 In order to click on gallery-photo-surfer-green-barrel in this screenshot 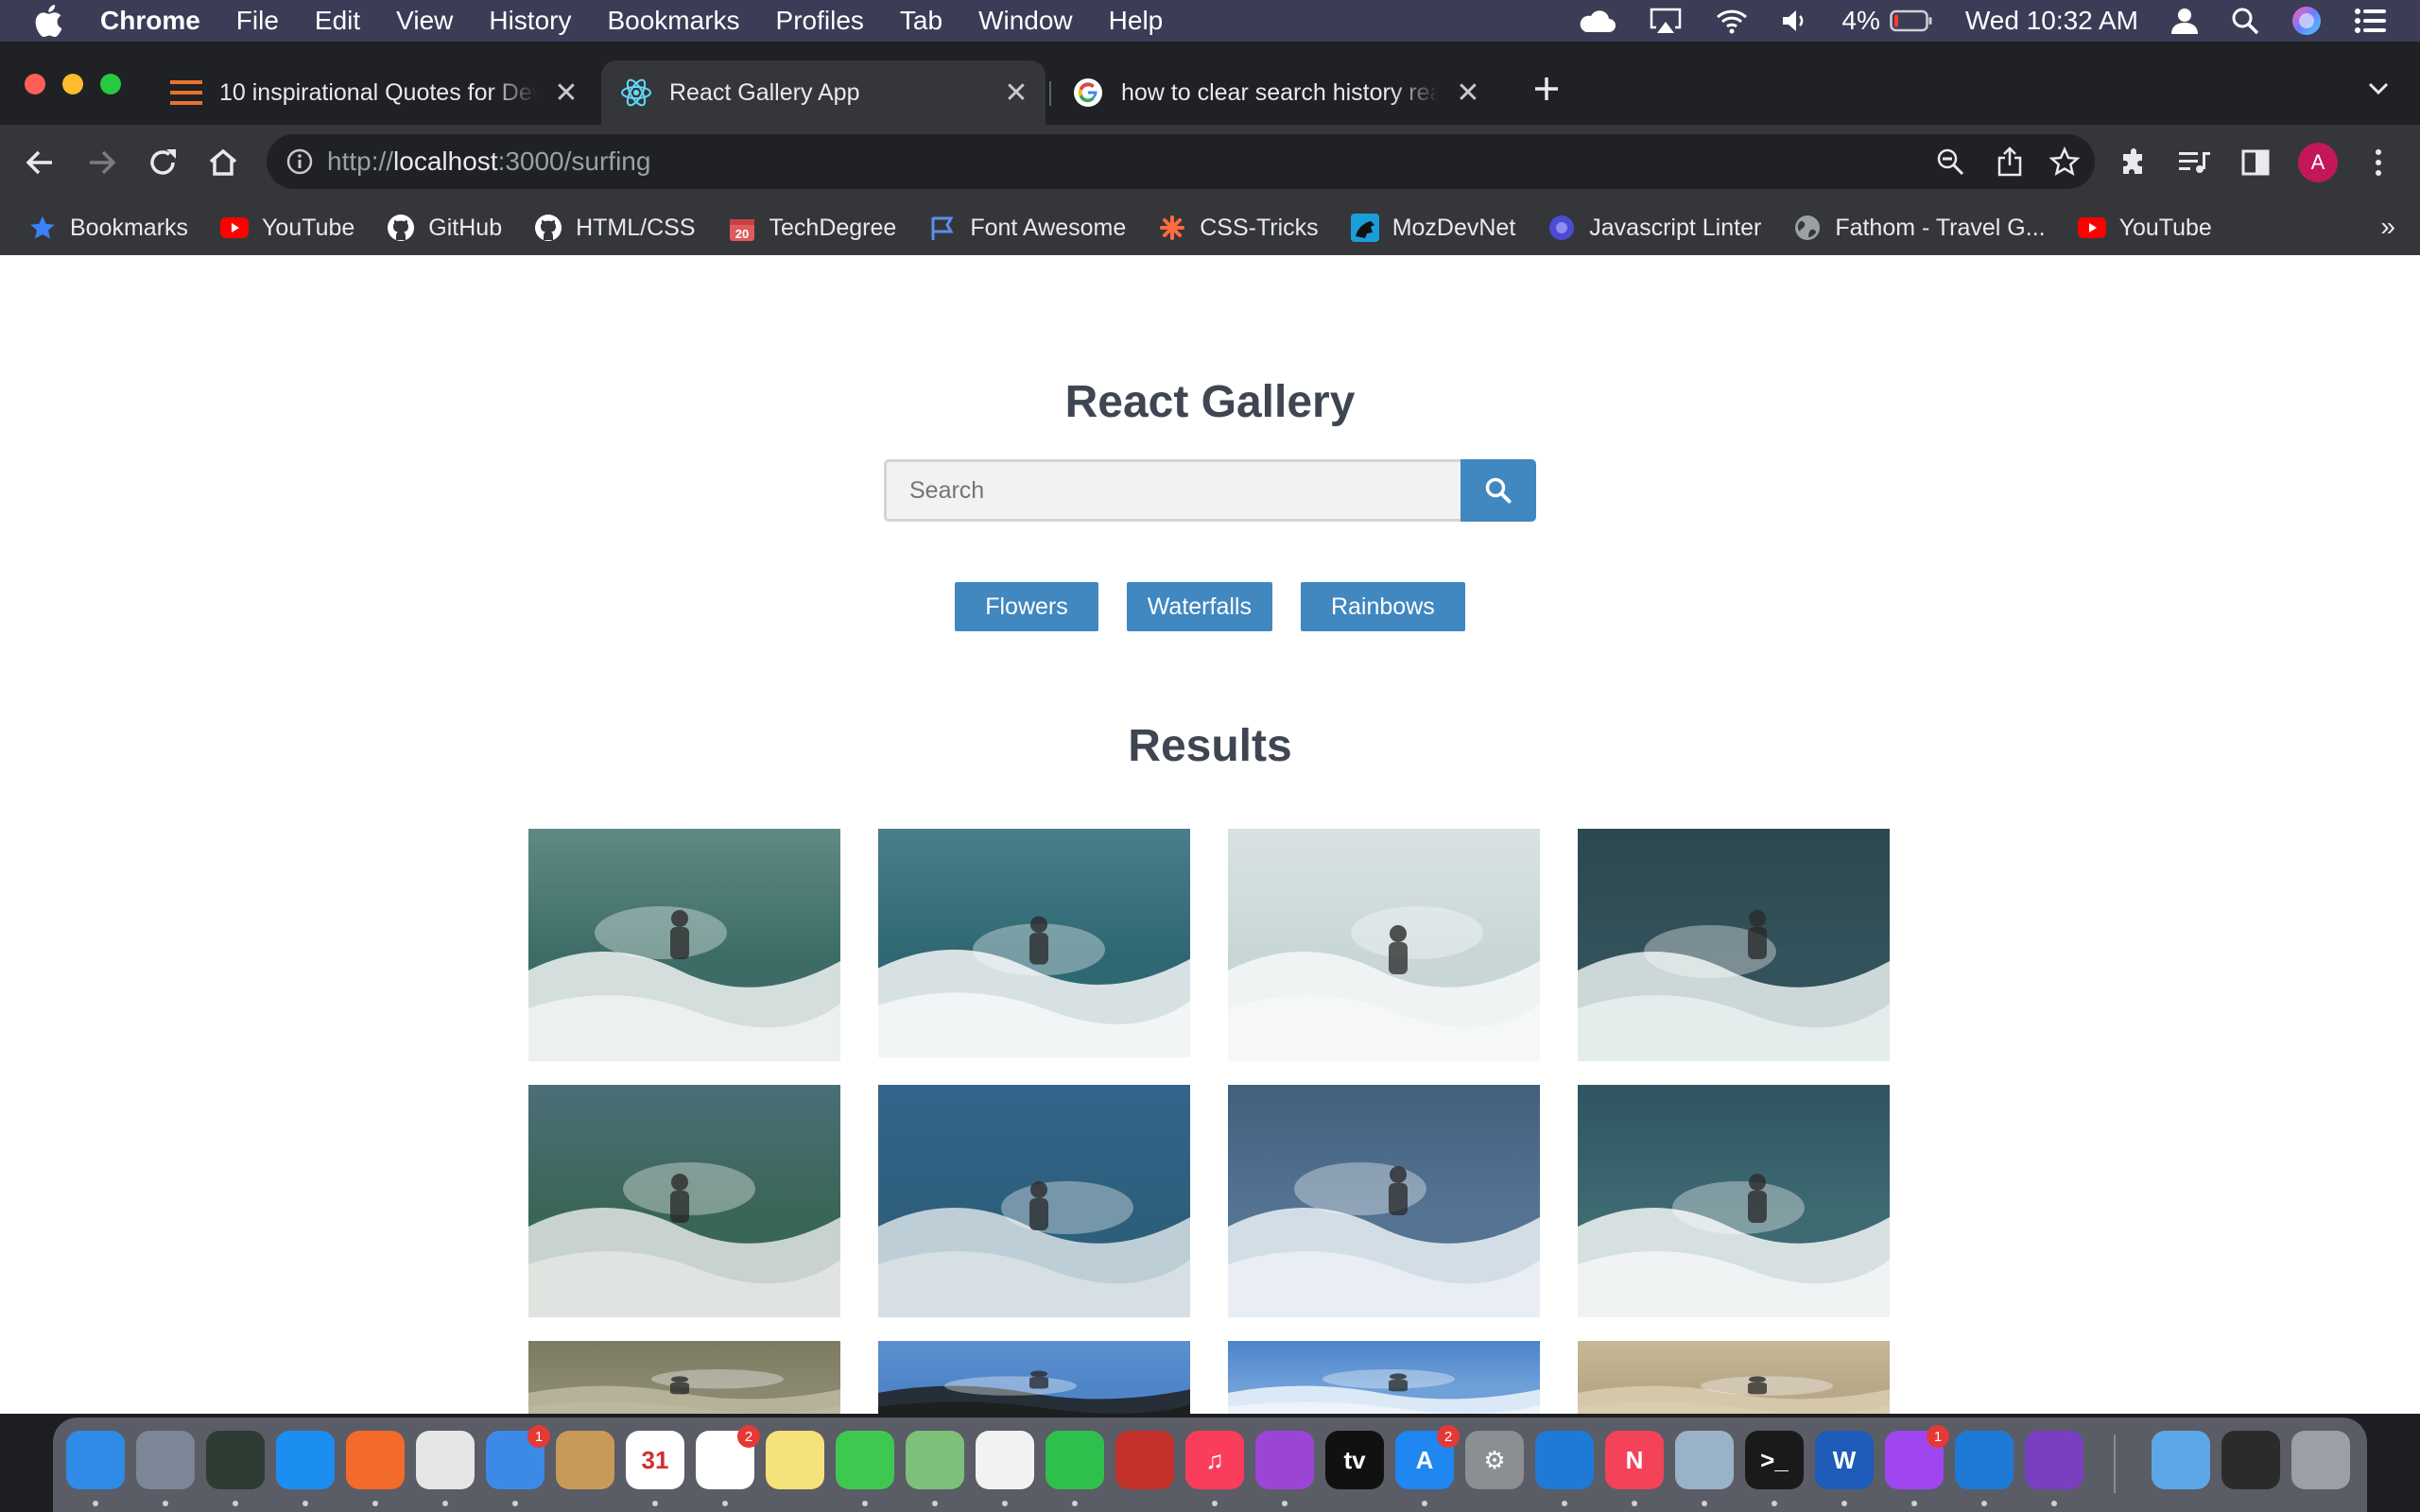, I will do `click(684, 1201)`.